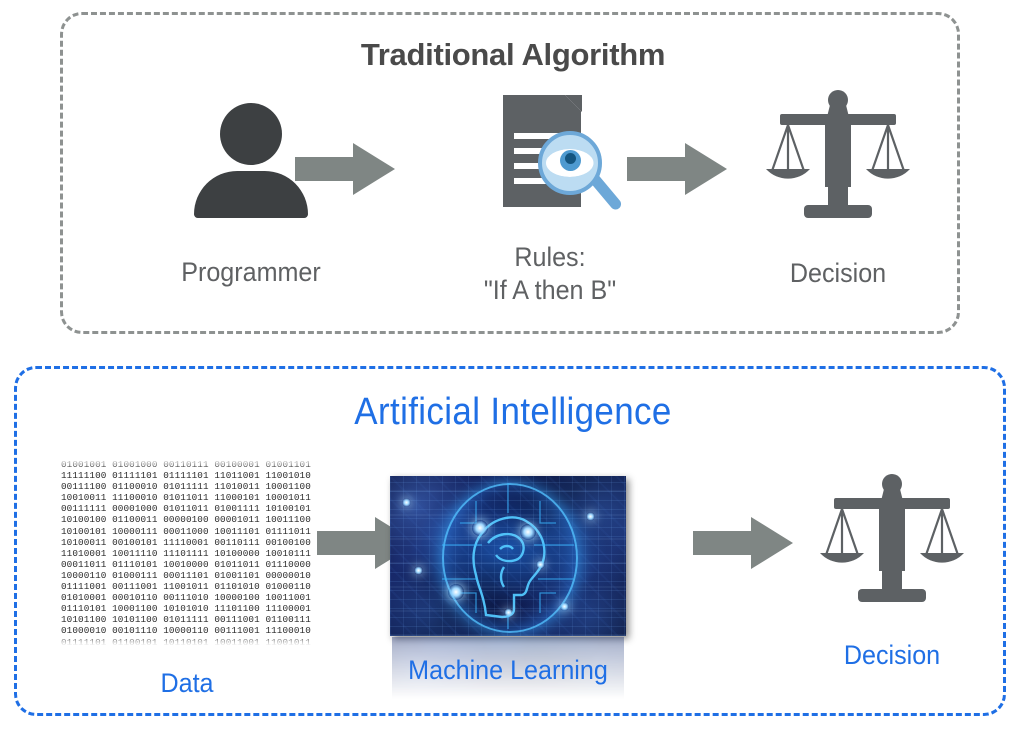 This screenshot has width=1024, height=732. Describe the element at coordinates (570, 158) in the screenshot. I see `eye-pupil` at that location.